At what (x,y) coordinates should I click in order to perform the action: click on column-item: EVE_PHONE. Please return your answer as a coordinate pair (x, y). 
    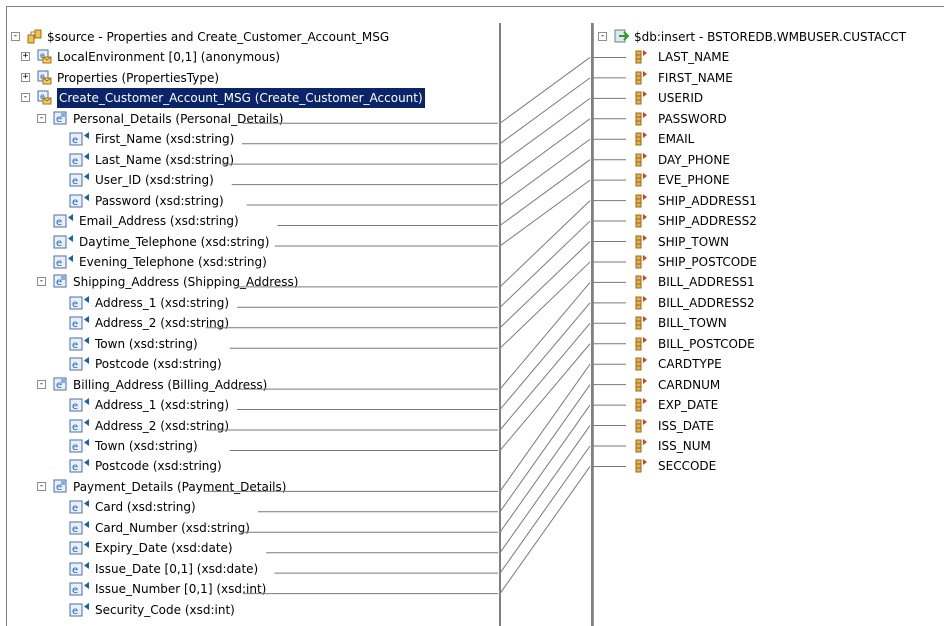
    Looking at the image, I should click on (769, 180).